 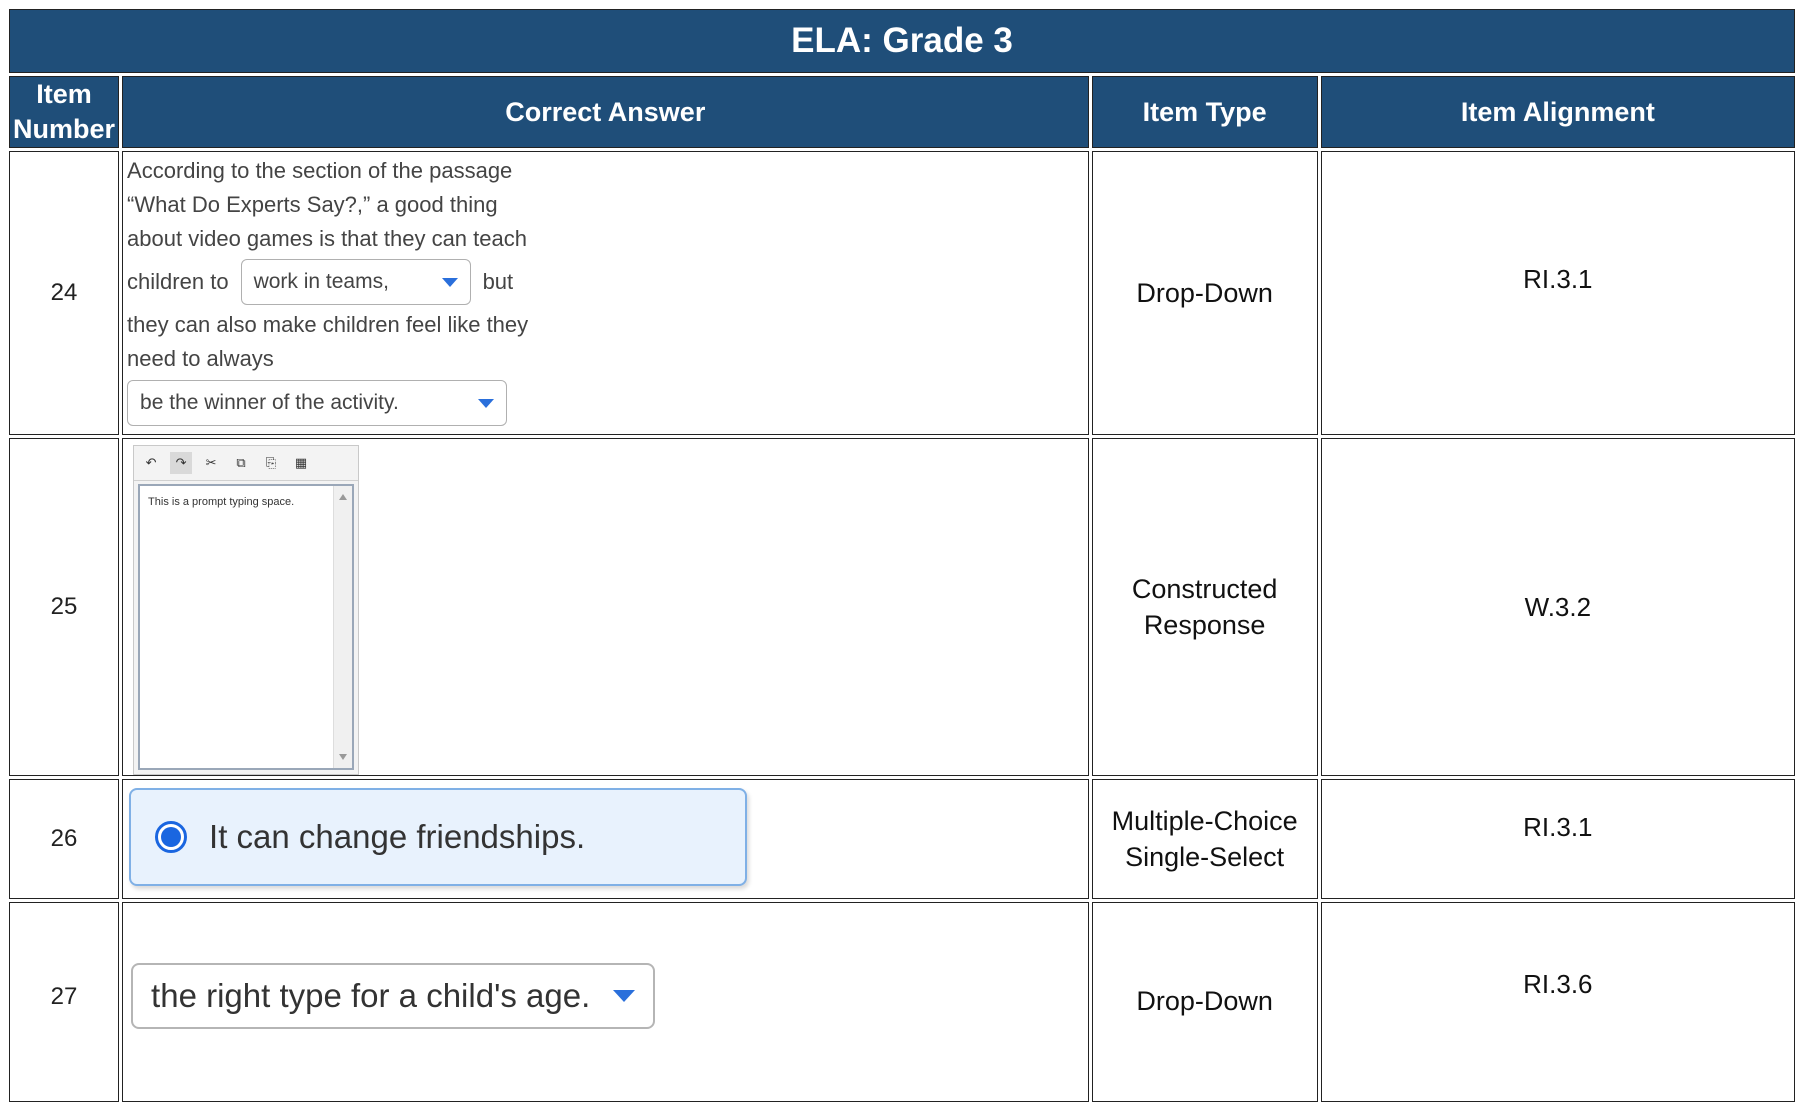 What do you see at coordinates (321, 281) in the screenshot?
I see `dropdown-value: work in teams,` at bounding box center [321, 281].